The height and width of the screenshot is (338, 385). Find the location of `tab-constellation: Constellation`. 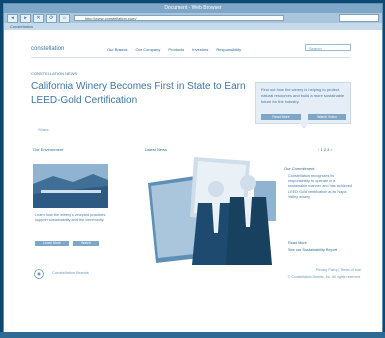

tab-constellation: Constellation is located at coordinates (193, 26).